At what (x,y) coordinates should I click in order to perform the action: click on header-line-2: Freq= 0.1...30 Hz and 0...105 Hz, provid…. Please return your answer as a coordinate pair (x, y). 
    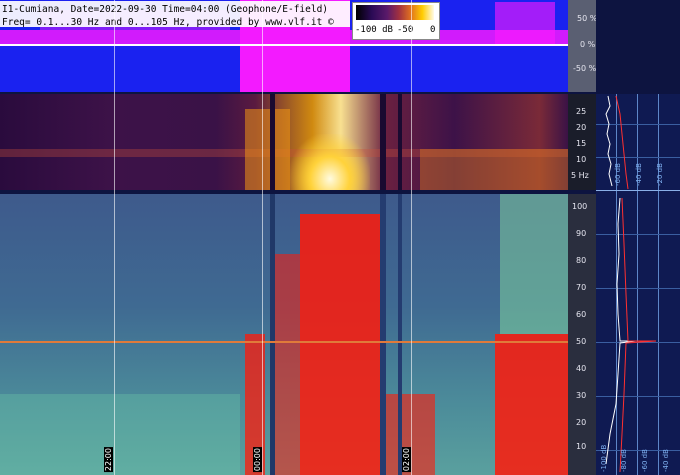
    Looking at the image, I should click on (168, 22).